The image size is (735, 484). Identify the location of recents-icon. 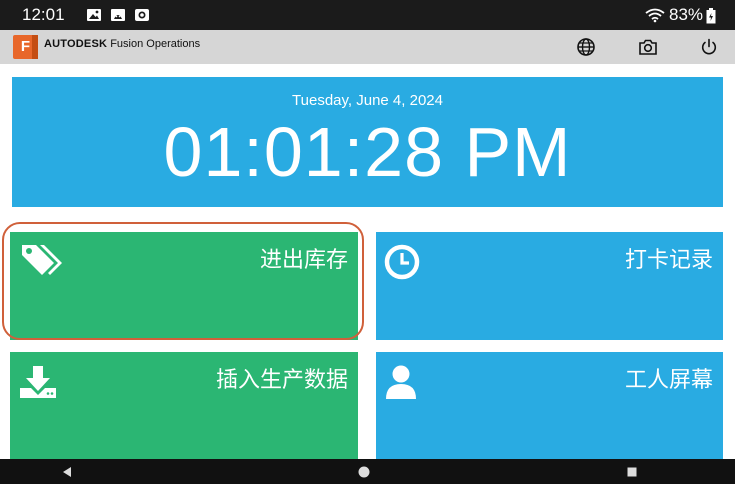
(632, 472).